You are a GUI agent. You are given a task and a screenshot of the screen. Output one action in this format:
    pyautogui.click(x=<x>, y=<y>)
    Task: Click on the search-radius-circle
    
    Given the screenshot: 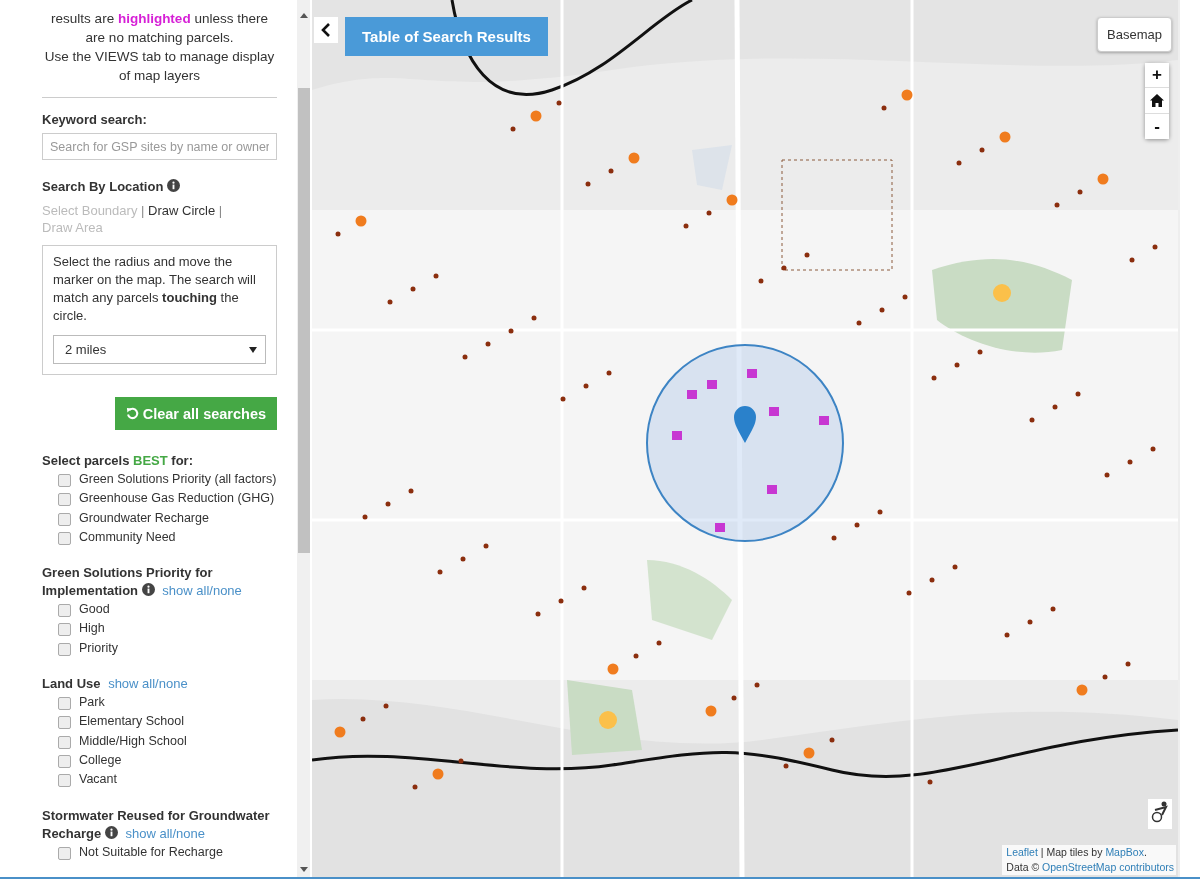 What is the action you would take?
    pyautogui.click(x=745, y=443)
    